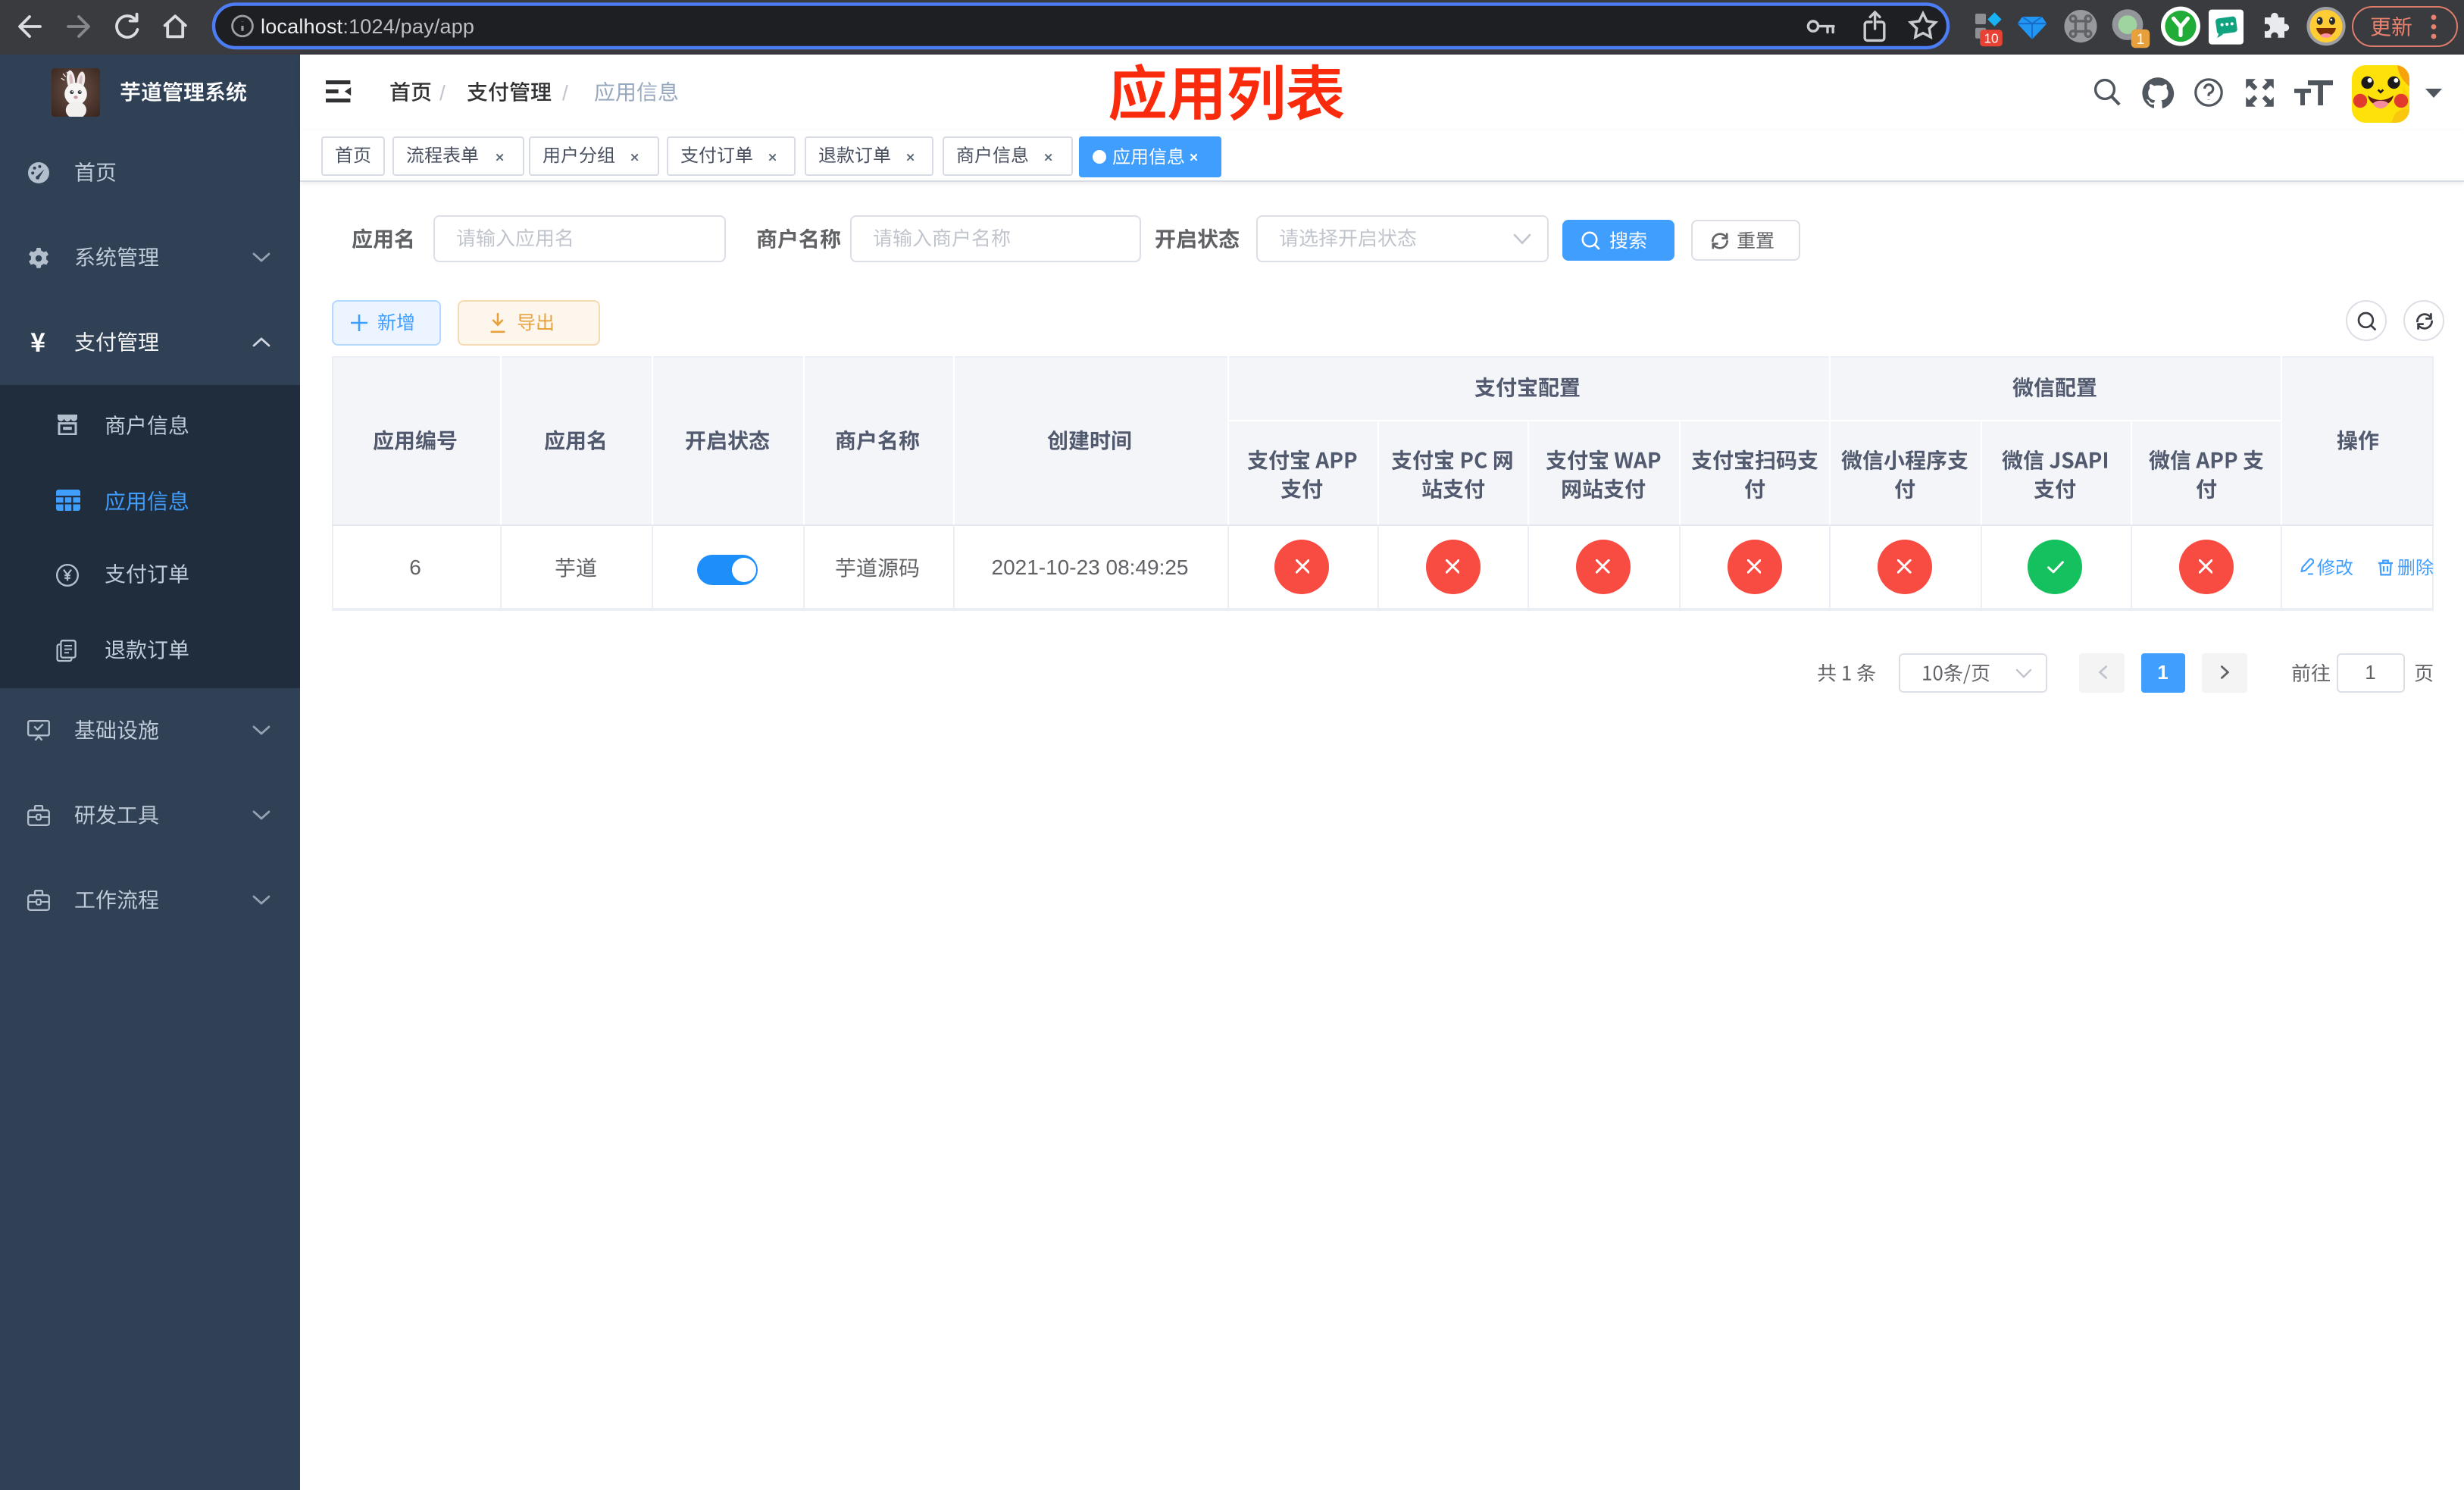  What do you see at coordinates (2141, 40) in the screenshot?
I see `svg-text: 1` at bounding box center [2141, 40].